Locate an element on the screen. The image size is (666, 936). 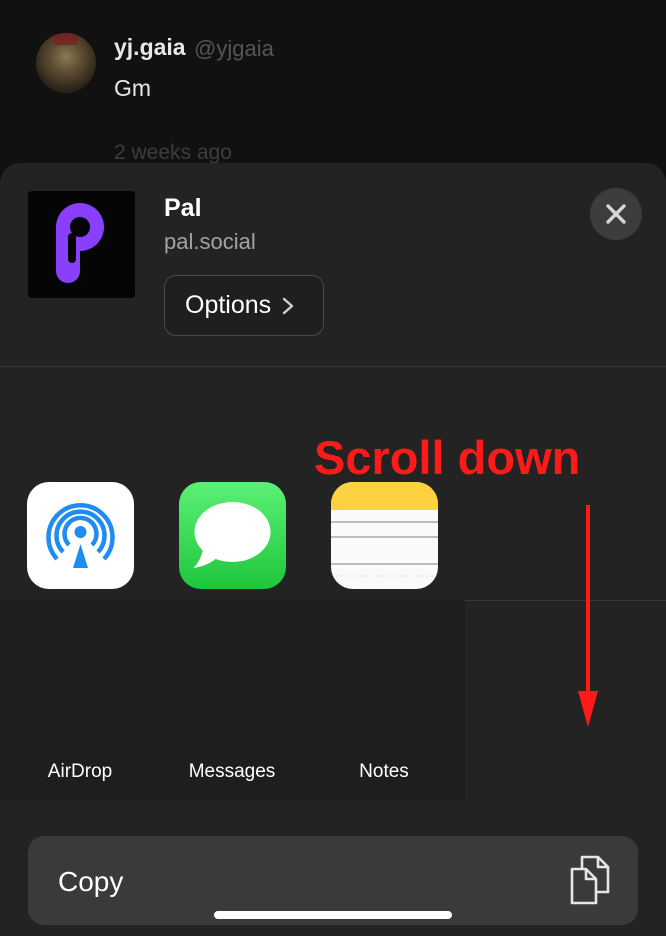
messages-icon is located at coordinates (232, 535).